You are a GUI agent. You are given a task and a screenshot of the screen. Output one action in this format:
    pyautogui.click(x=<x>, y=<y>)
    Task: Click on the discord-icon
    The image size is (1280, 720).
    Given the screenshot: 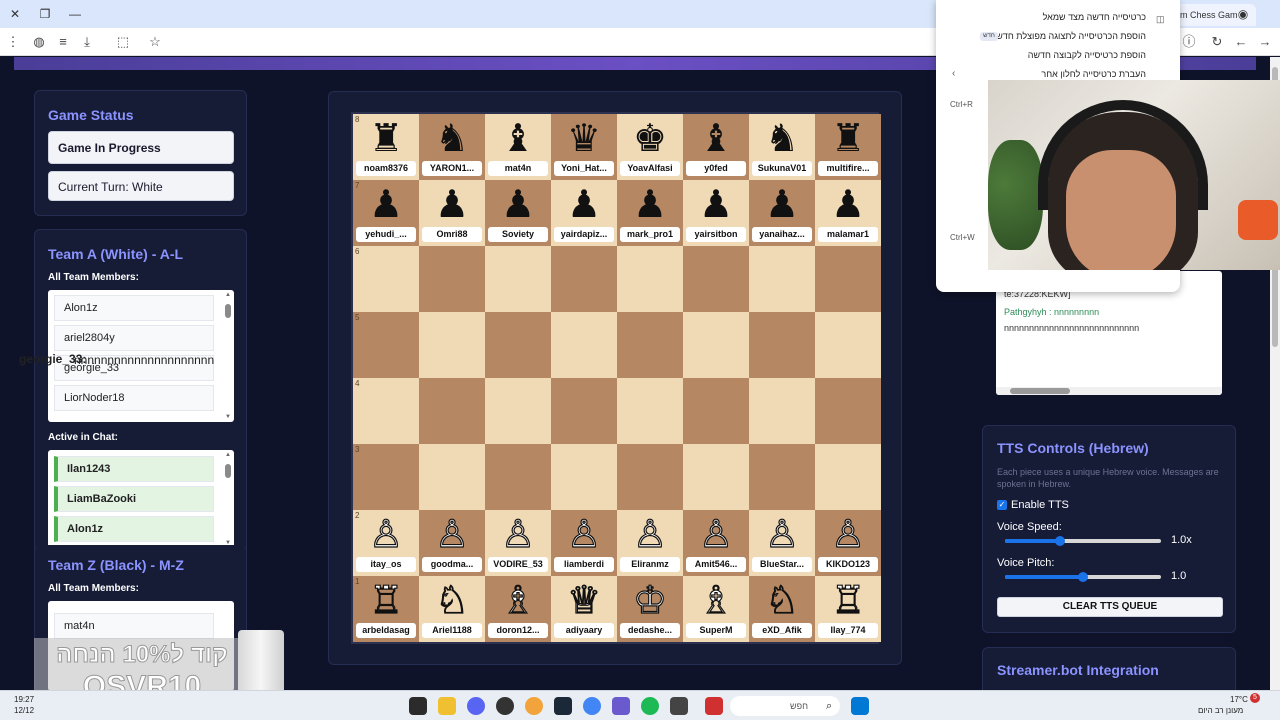 What is the action you would take?
    pyautogui.click(x=476, y=706)
    